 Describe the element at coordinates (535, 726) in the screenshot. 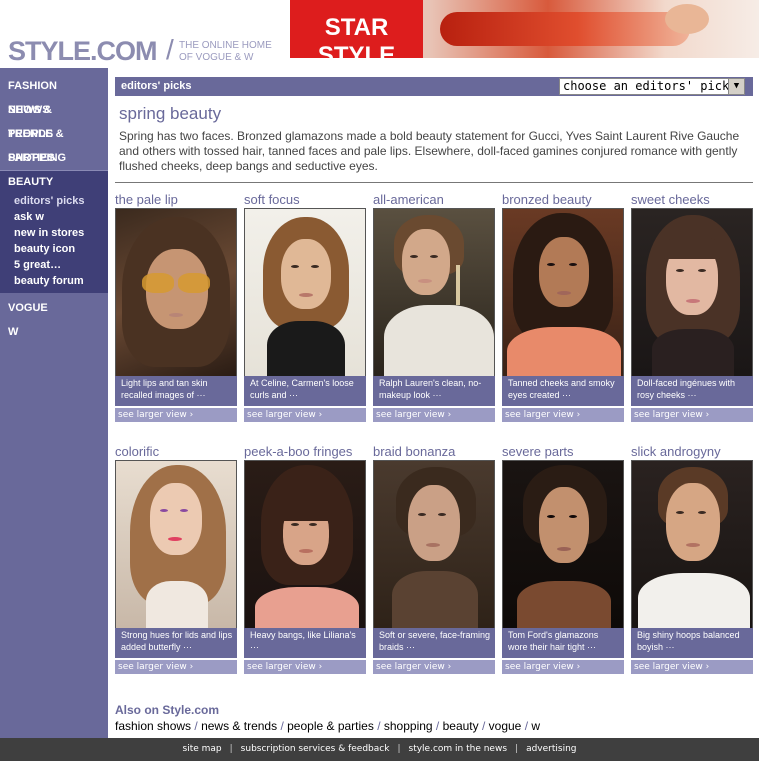

I see `also-link-w: w` at that location.